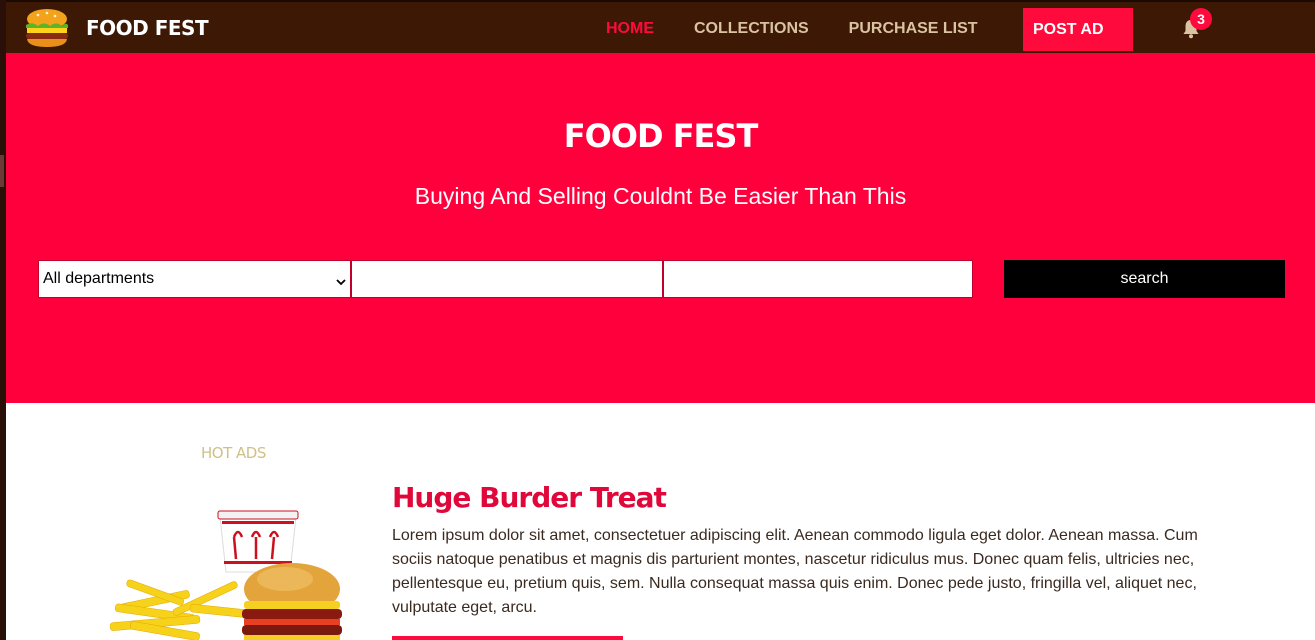  Describe the element at coordinates (1144, 279) in the screenshot. I see `search-button: search` at that location.